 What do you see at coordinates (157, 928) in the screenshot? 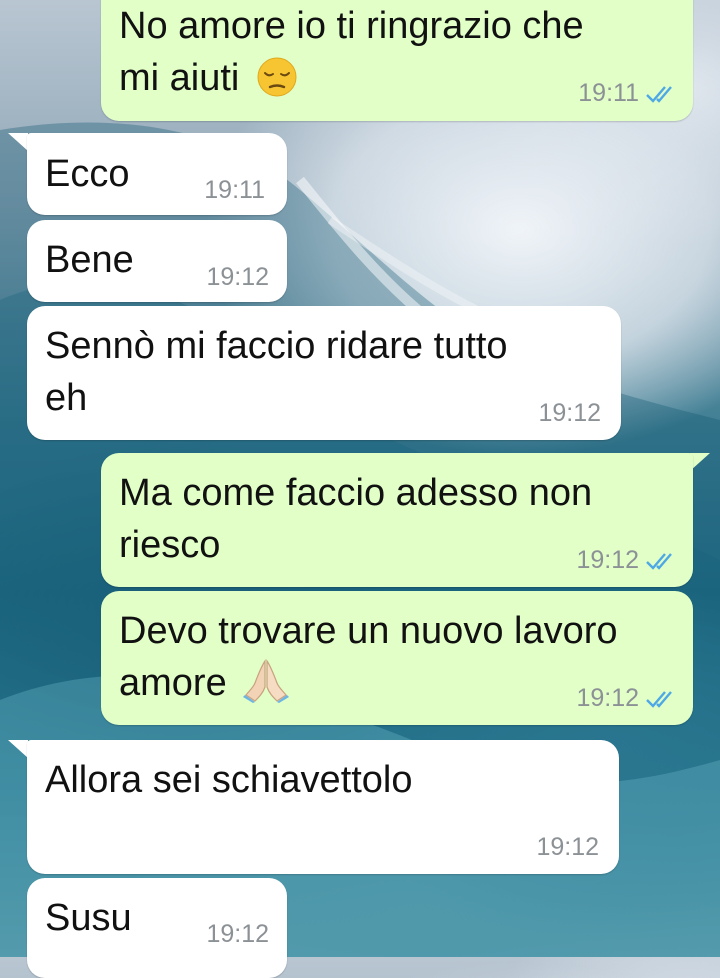
I see `message-bubble-incoming: Susu 19:12` at bounding box center [157, 928].